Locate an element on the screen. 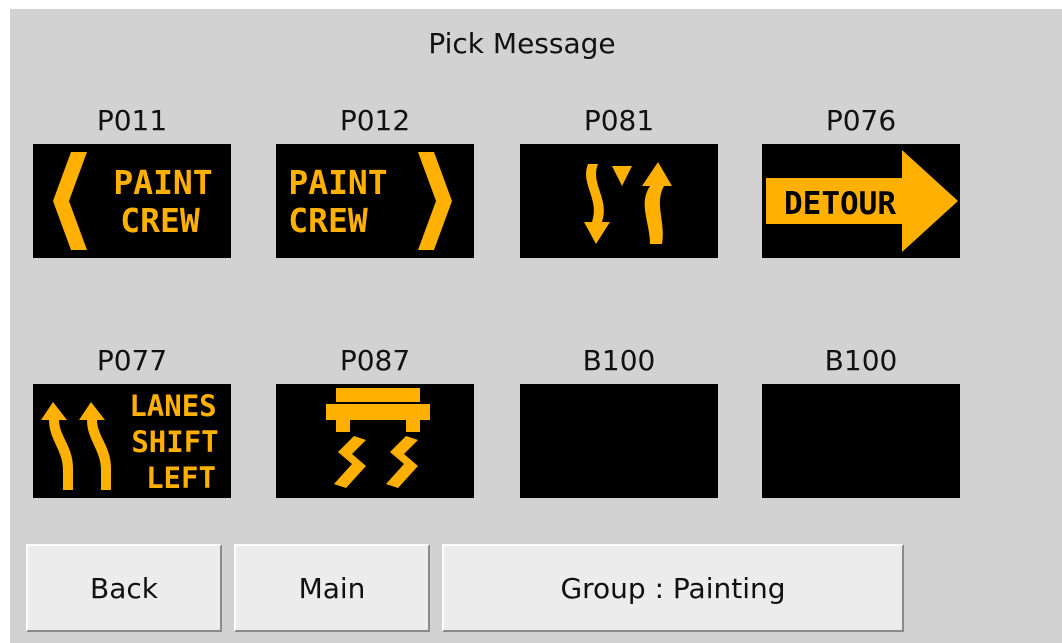  message-cell-p081: P081 is located at coordinates (619, 181).